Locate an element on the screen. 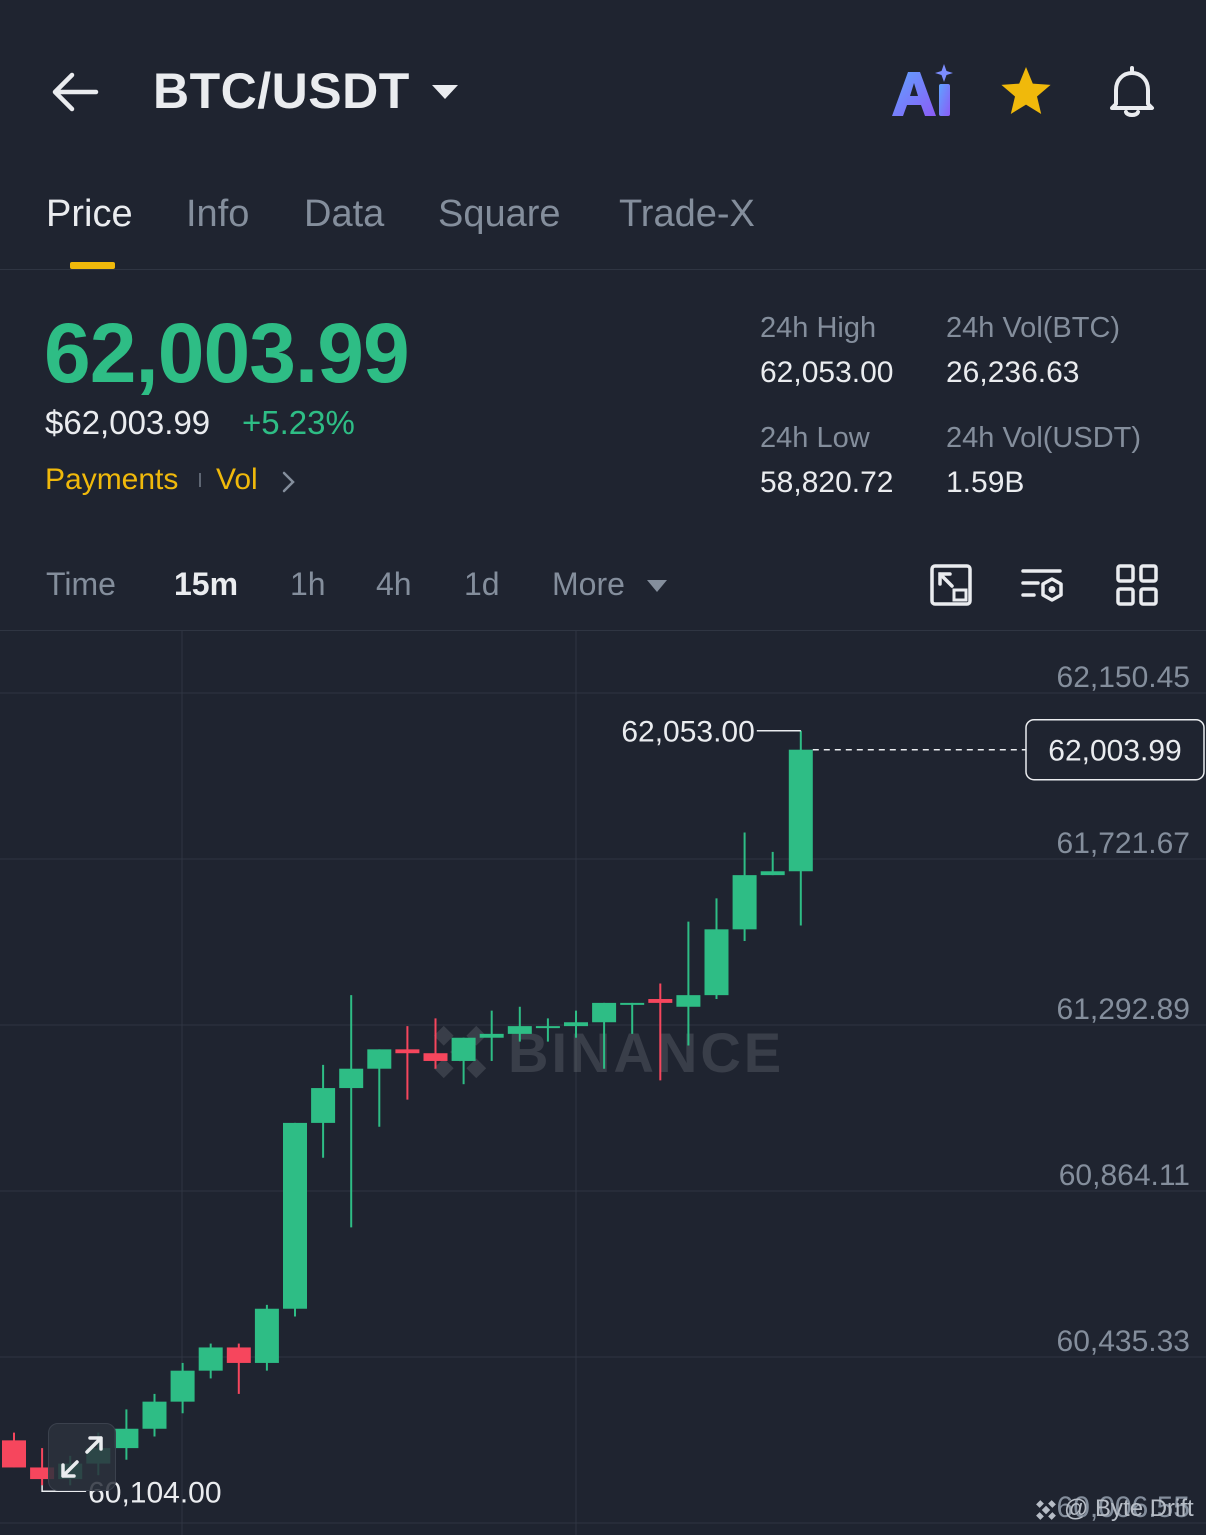  tab-divider is located at coordinates (603, 269).